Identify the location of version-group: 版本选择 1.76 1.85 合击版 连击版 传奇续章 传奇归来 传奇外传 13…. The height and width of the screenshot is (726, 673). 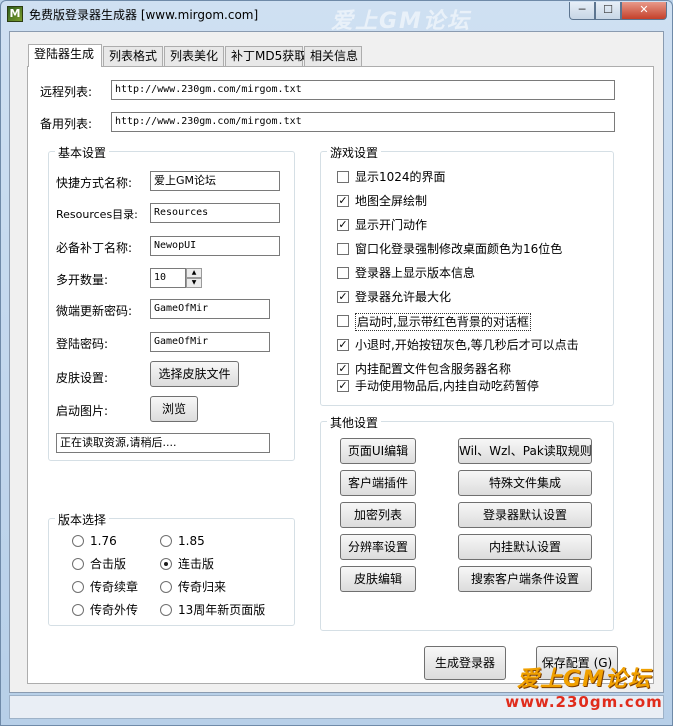
(171, 568).